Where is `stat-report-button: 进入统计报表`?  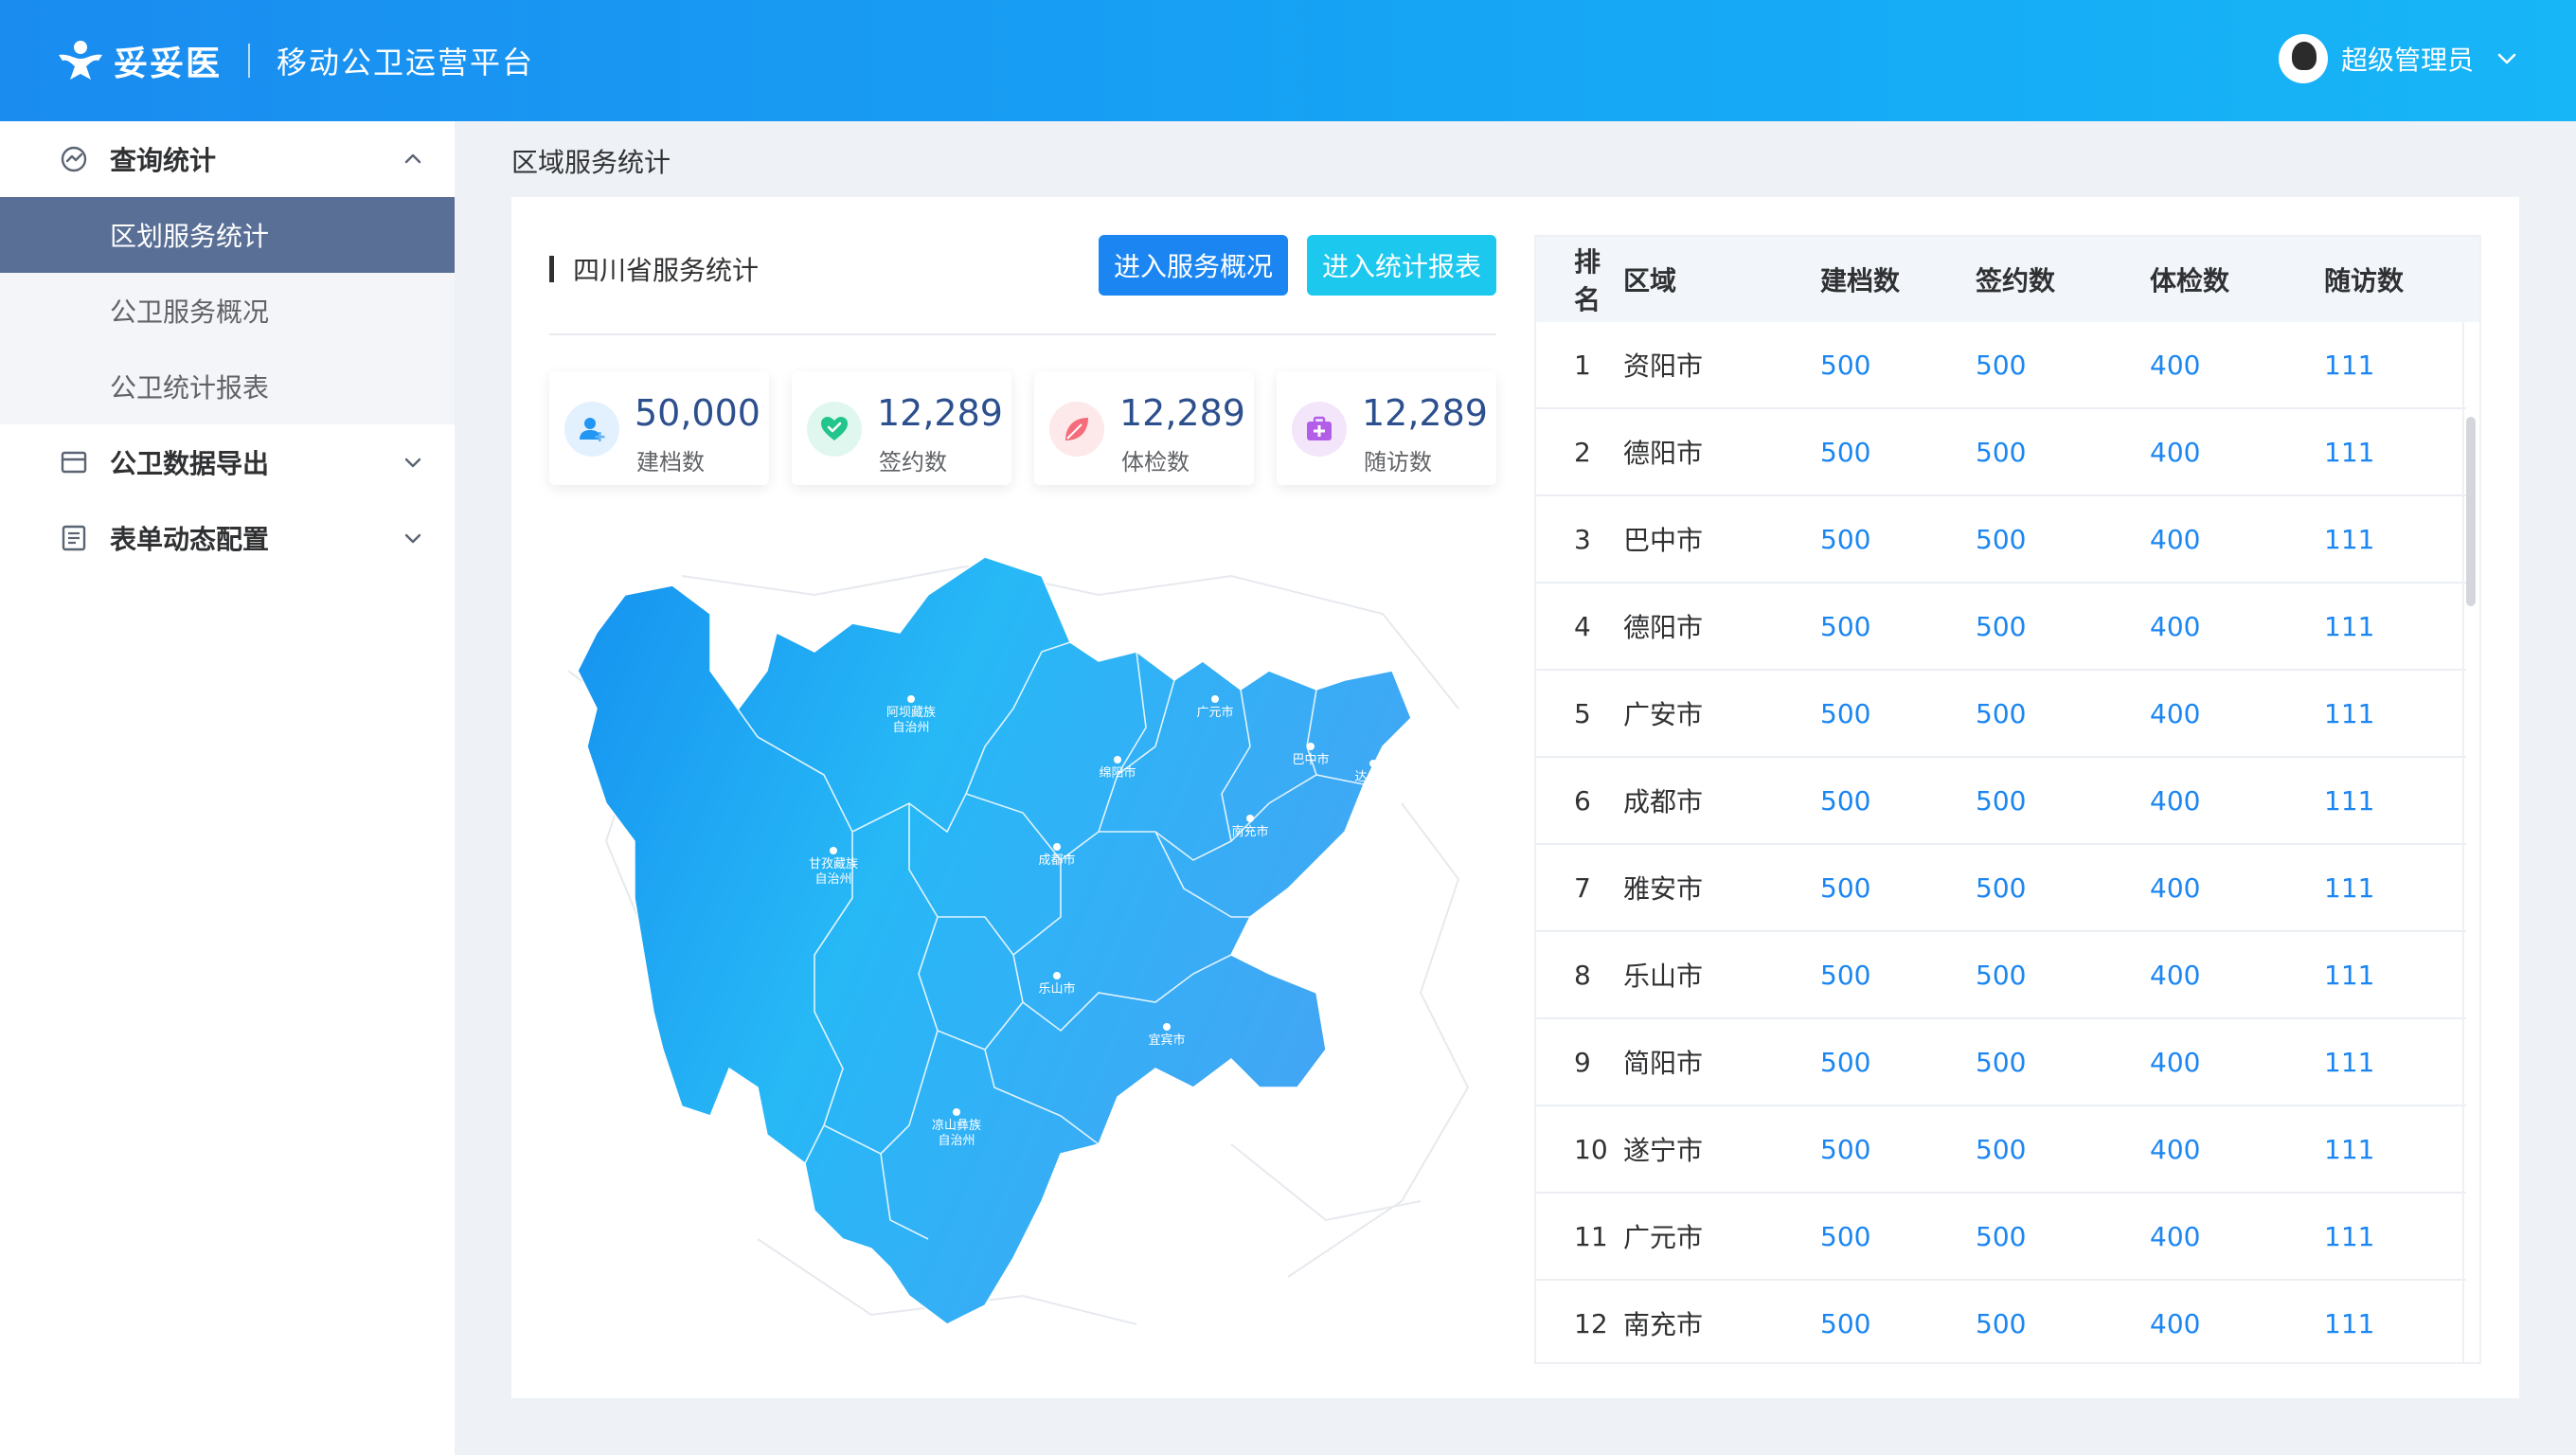 stat-report-button: 进入统计报表 is located at coordinates (1401, 265).